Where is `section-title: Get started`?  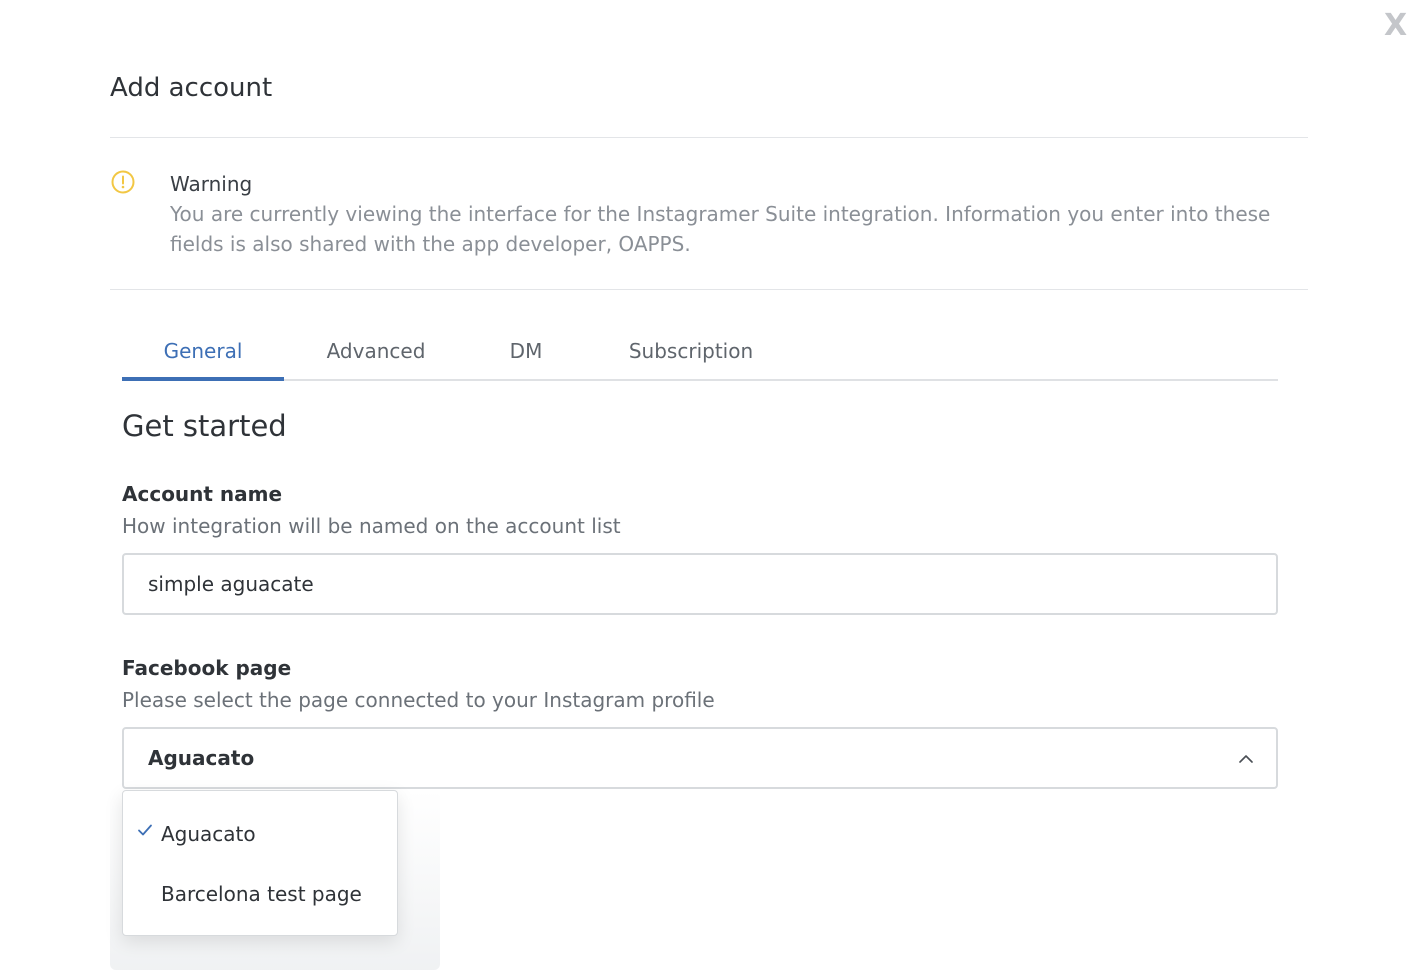
section-title: Get started is located at coordinates (204, 426).